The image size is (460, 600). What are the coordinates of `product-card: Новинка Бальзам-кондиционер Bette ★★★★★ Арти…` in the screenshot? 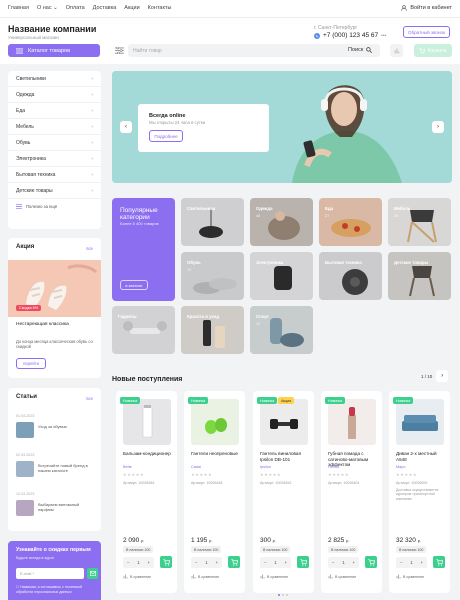 It's located at (146, 492).